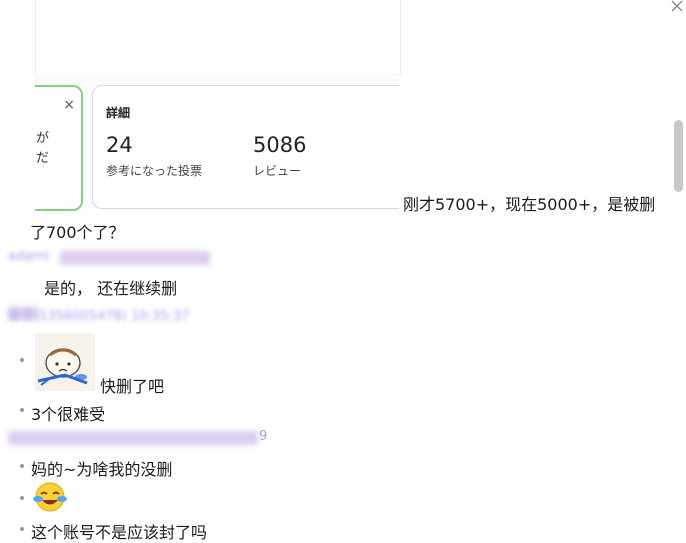  What do you see at coordinates (119, 145) in the screenshot?
I see `helpful-votes-value: 24` at bounding box center [119, 145].